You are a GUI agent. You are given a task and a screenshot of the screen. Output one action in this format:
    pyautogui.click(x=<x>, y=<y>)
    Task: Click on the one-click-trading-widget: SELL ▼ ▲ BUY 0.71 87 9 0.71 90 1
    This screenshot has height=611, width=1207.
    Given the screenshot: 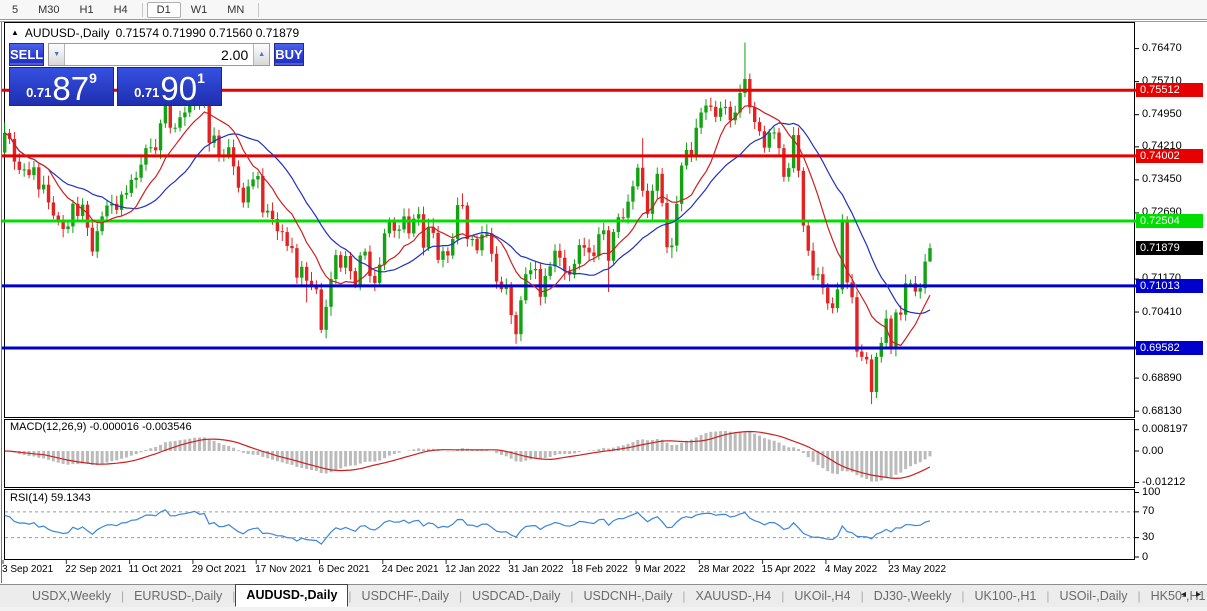 What is the action you would take?
    pyautogui.click(x=156, y=74)
    